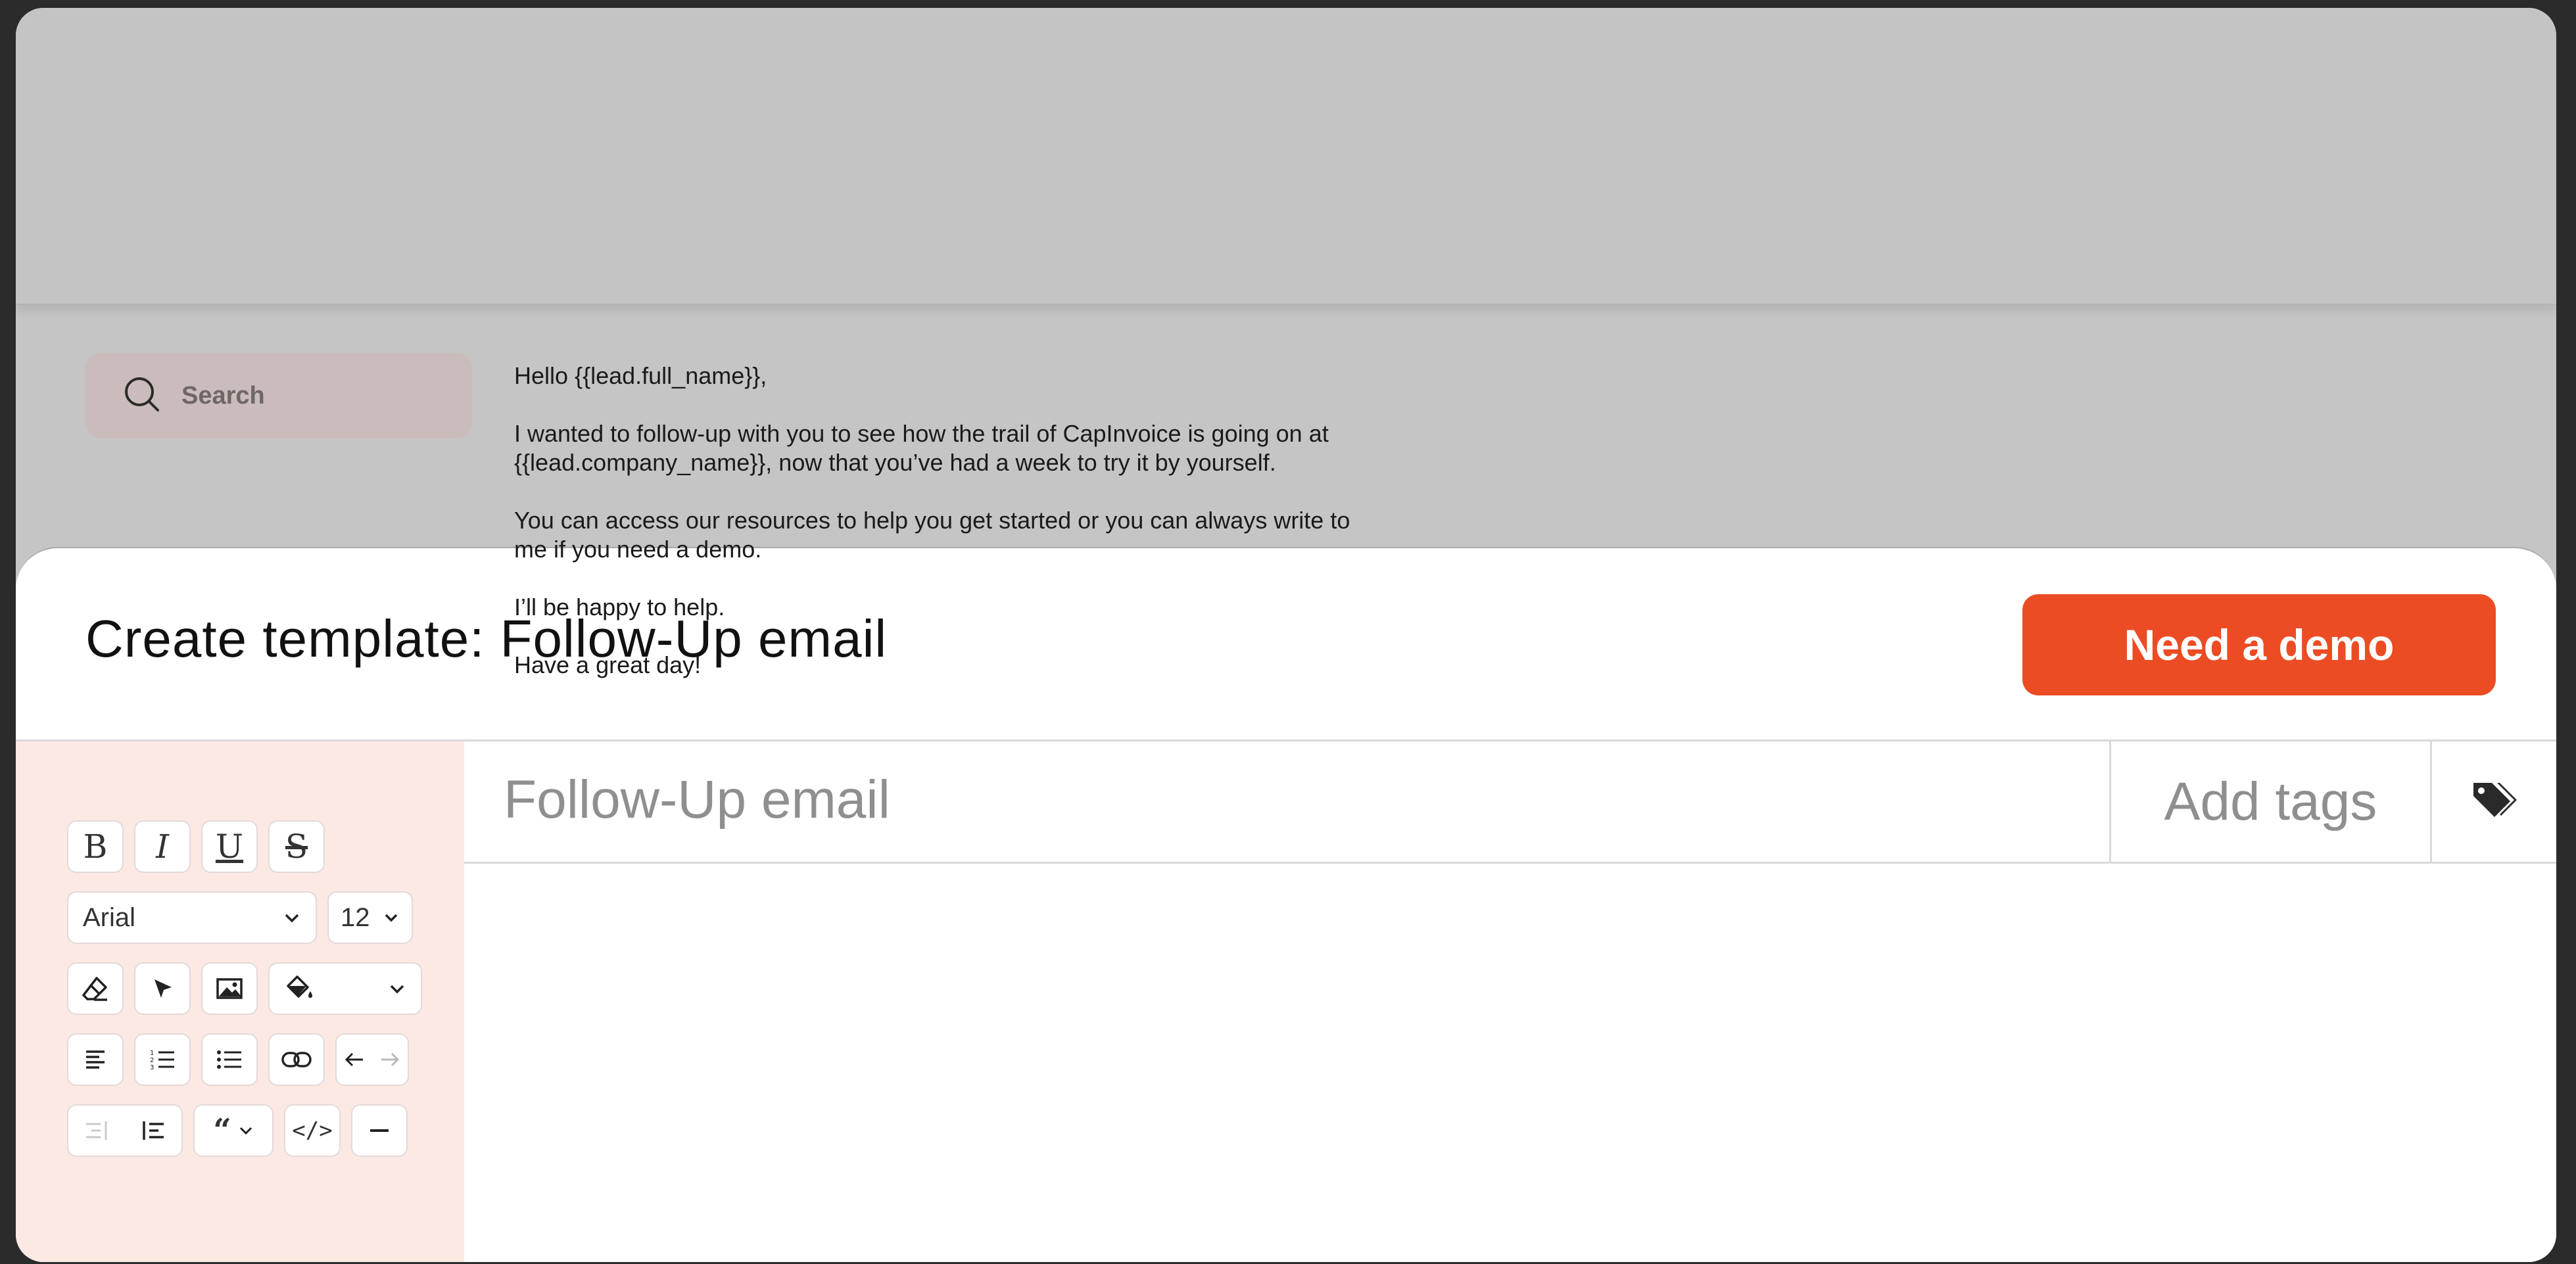  I want to click on formatting-toolbar: B I U S Arial 12 1 2 3 “ </>, so click(240, 1001).